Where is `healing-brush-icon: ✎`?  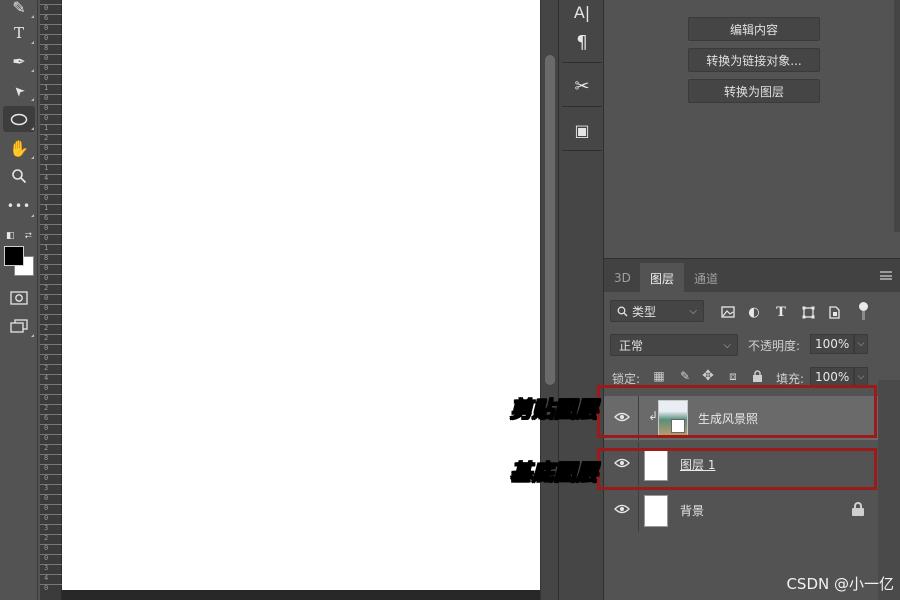 healing-brush-icon: ✎ is located at coordinates (19, 10).